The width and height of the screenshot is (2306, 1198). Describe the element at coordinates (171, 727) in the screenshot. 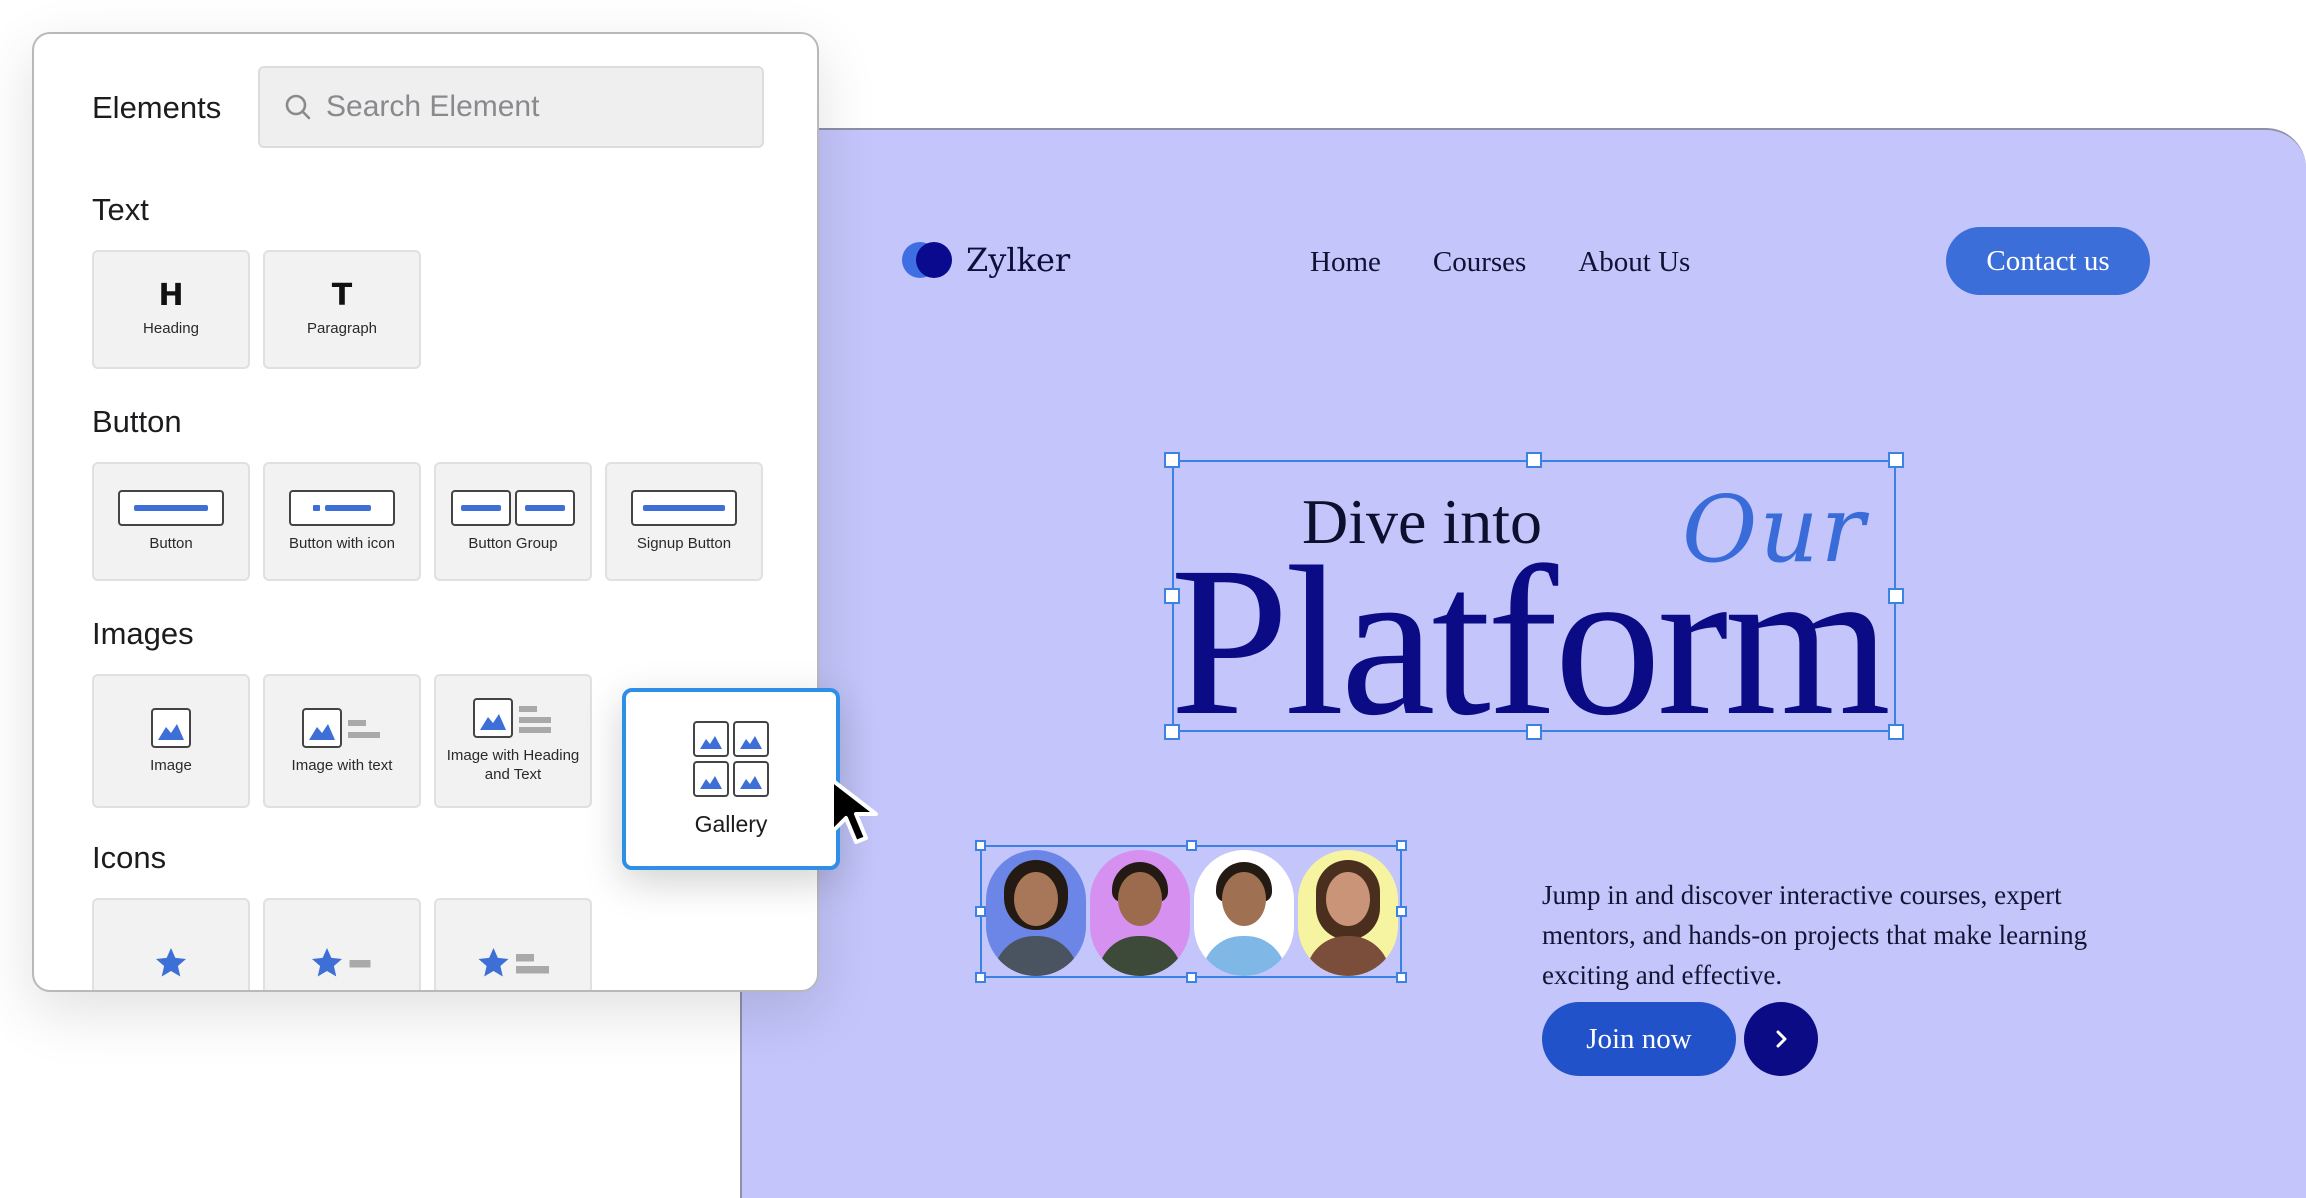

I see `image-icon` at that location.